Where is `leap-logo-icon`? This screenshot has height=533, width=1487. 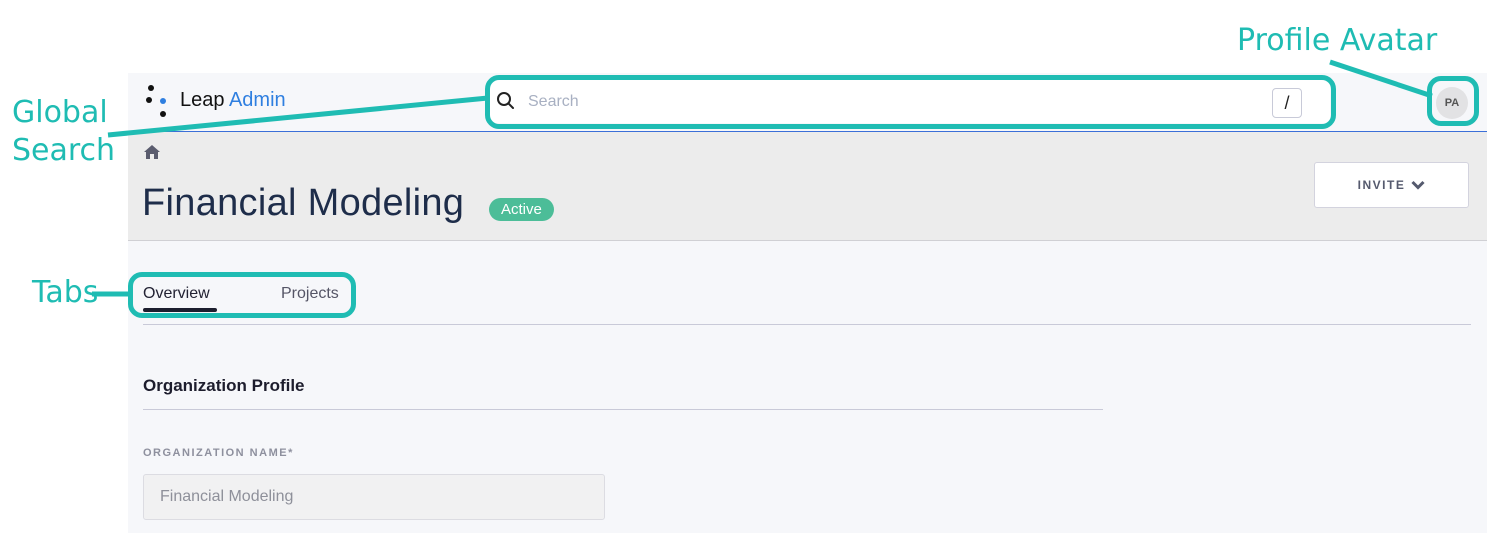
leap-logo-icon is located at coordinates (157, 103).